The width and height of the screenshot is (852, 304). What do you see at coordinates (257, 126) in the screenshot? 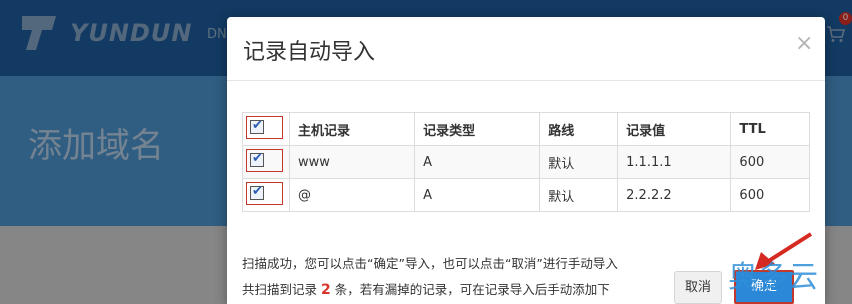
I see `select-all-checkbox` at bounding box center [257, 126].